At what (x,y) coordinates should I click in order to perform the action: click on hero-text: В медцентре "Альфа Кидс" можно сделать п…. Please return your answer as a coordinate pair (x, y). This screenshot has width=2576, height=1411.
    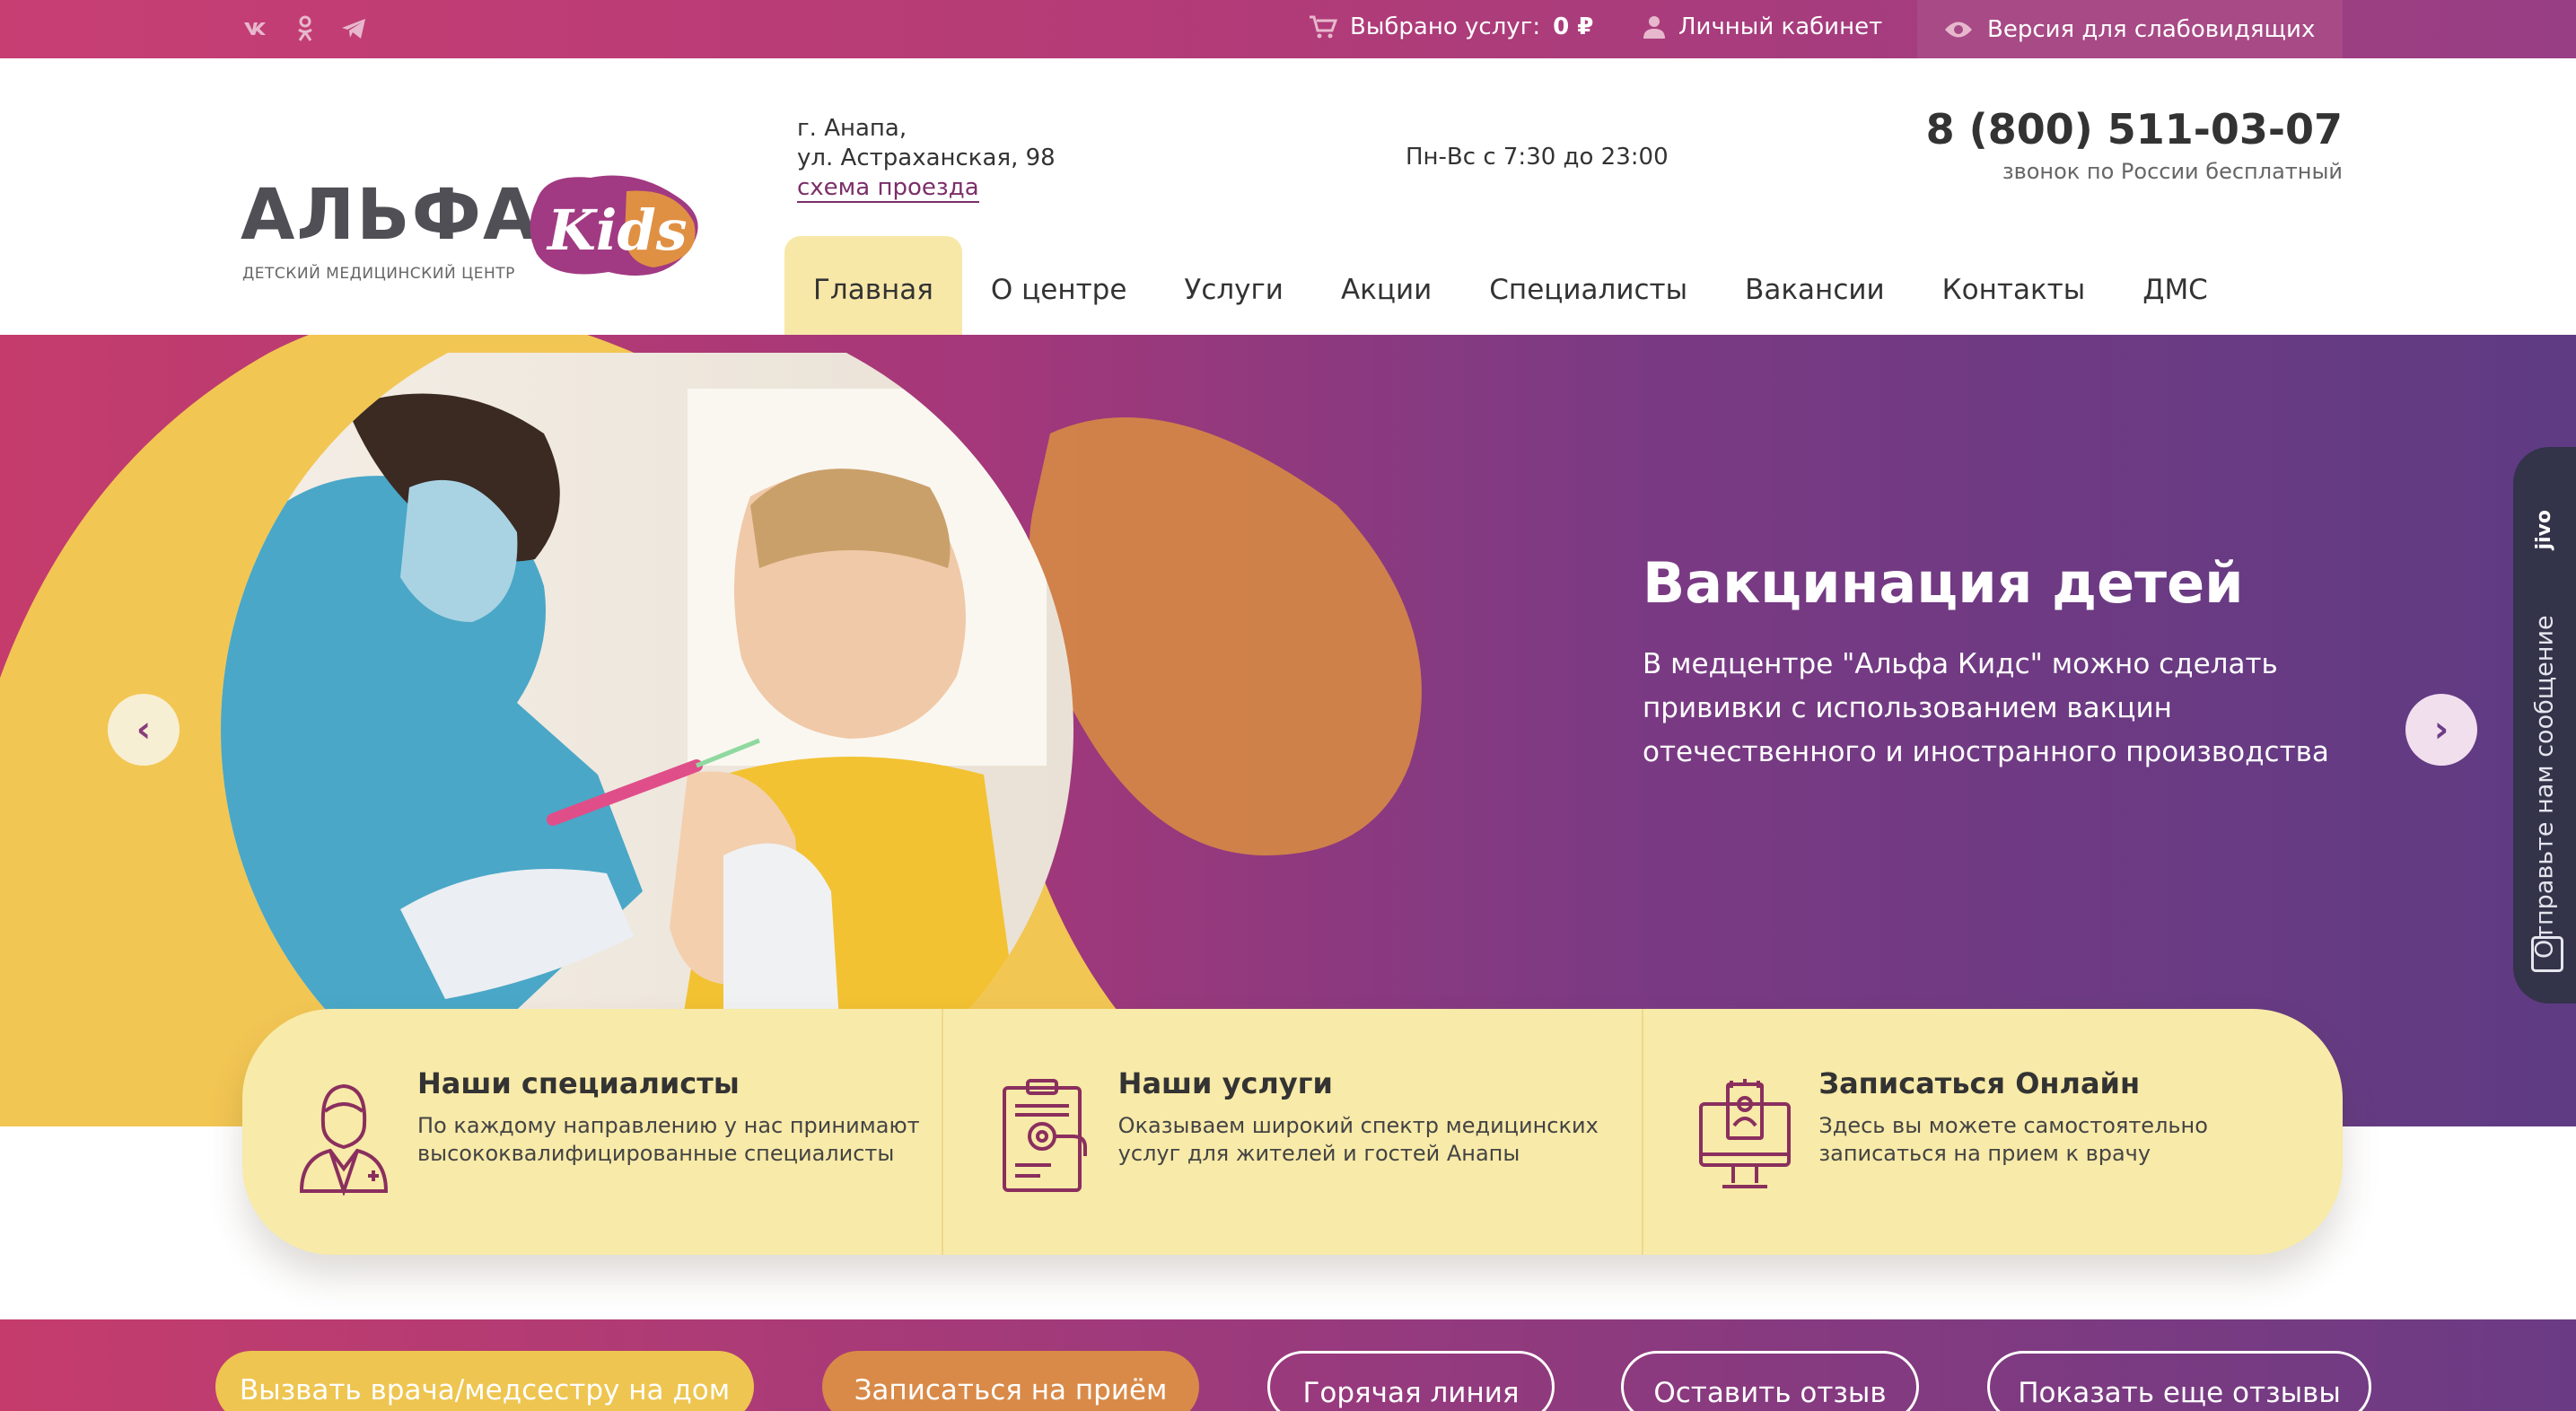
    Looking at the image, I should click on (1986, 708).